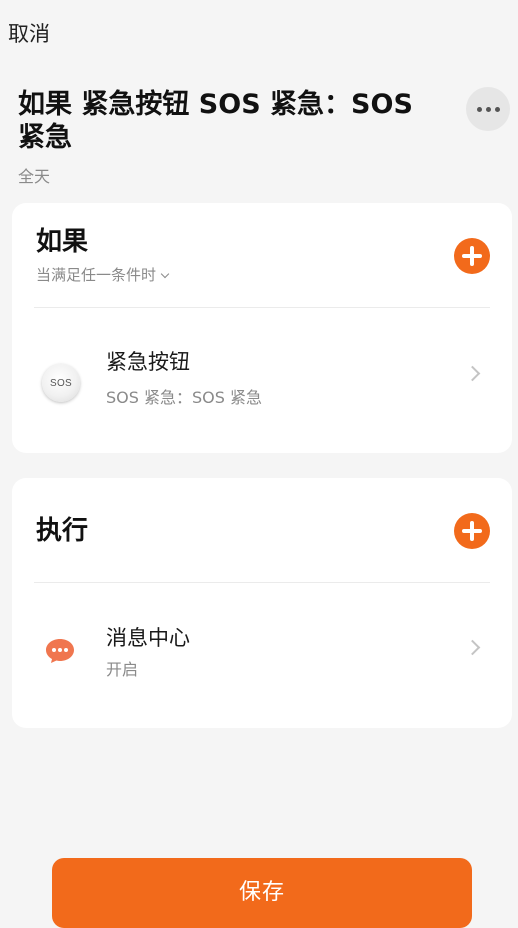  Describe the element at coordinates (148, 362) in the screenshot. I see `condition-item-title: 紧急按钮` at that location.